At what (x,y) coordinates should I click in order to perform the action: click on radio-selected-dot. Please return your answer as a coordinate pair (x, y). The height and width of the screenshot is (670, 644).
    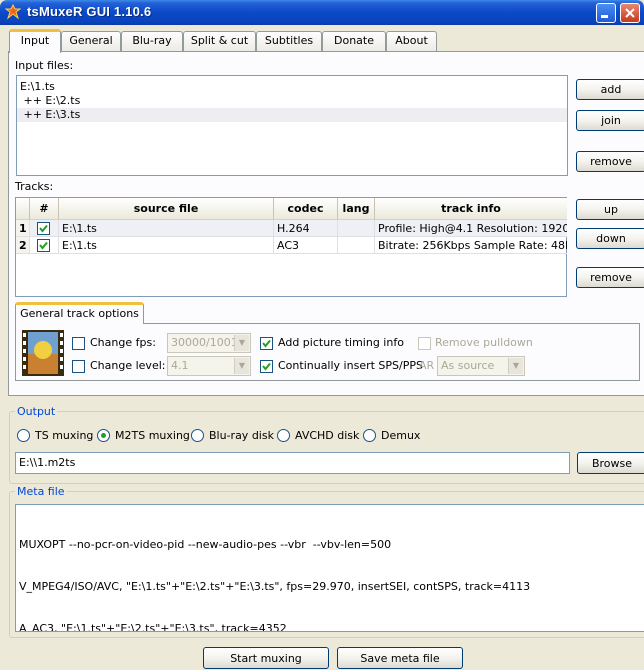
    Looking at the image, I should click on (103, 435).